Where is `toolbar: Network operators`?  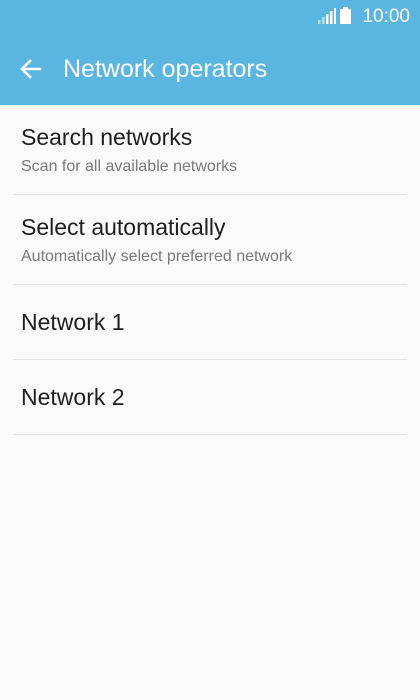 toolbar: Network operators is located at coordinates (210, 69).